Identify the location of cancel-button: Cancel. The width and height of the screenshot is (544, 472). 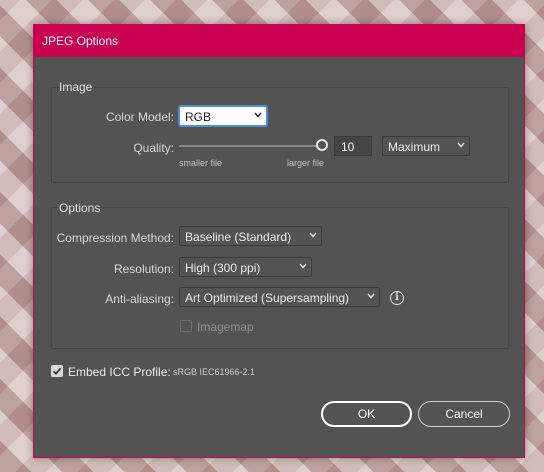
(464, 414).